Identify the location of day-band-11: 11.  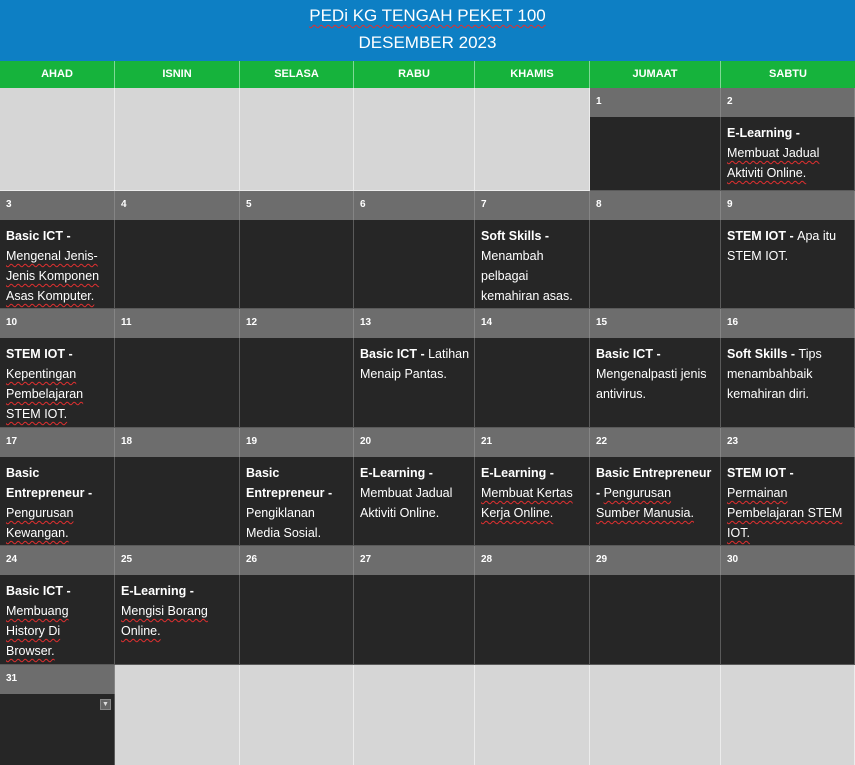
(177, 323).